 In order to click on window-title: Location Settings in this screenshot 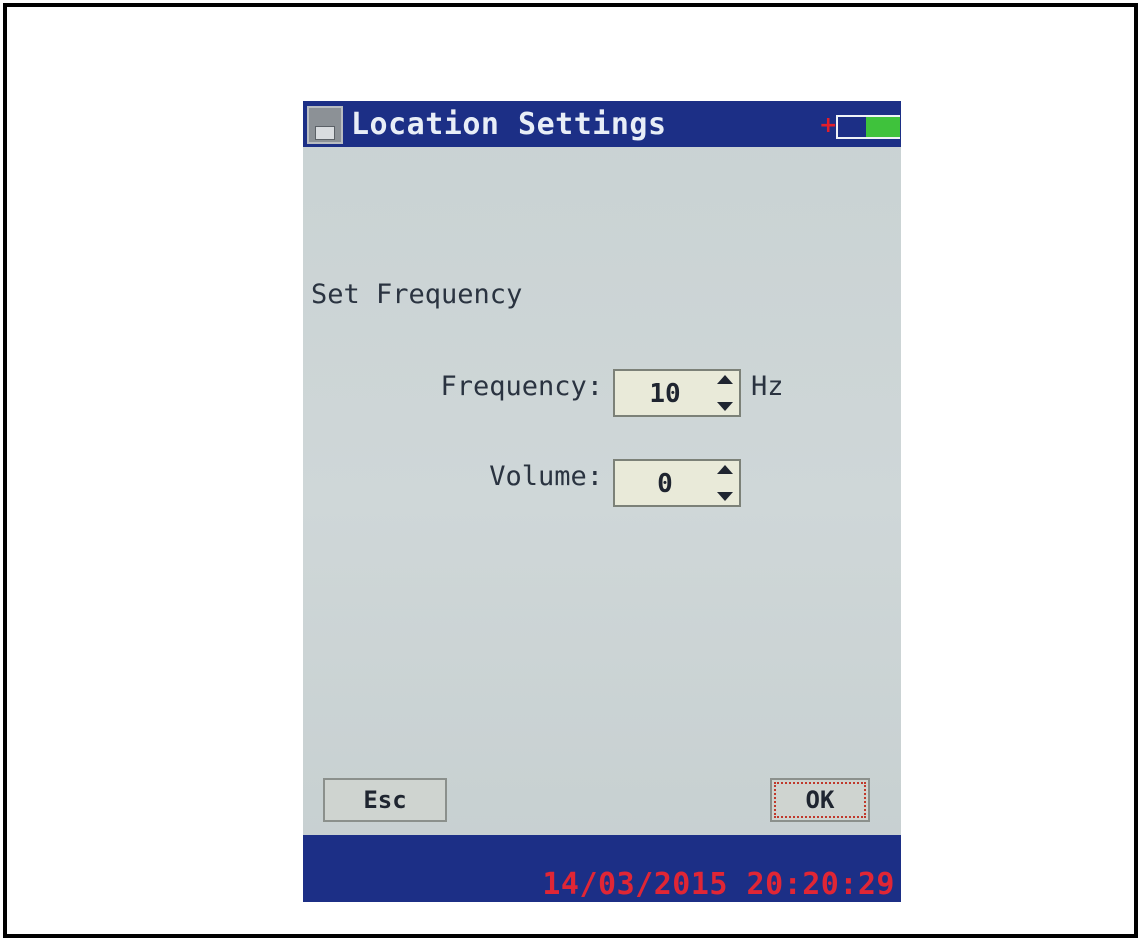, I will do `click(509, 124)`.